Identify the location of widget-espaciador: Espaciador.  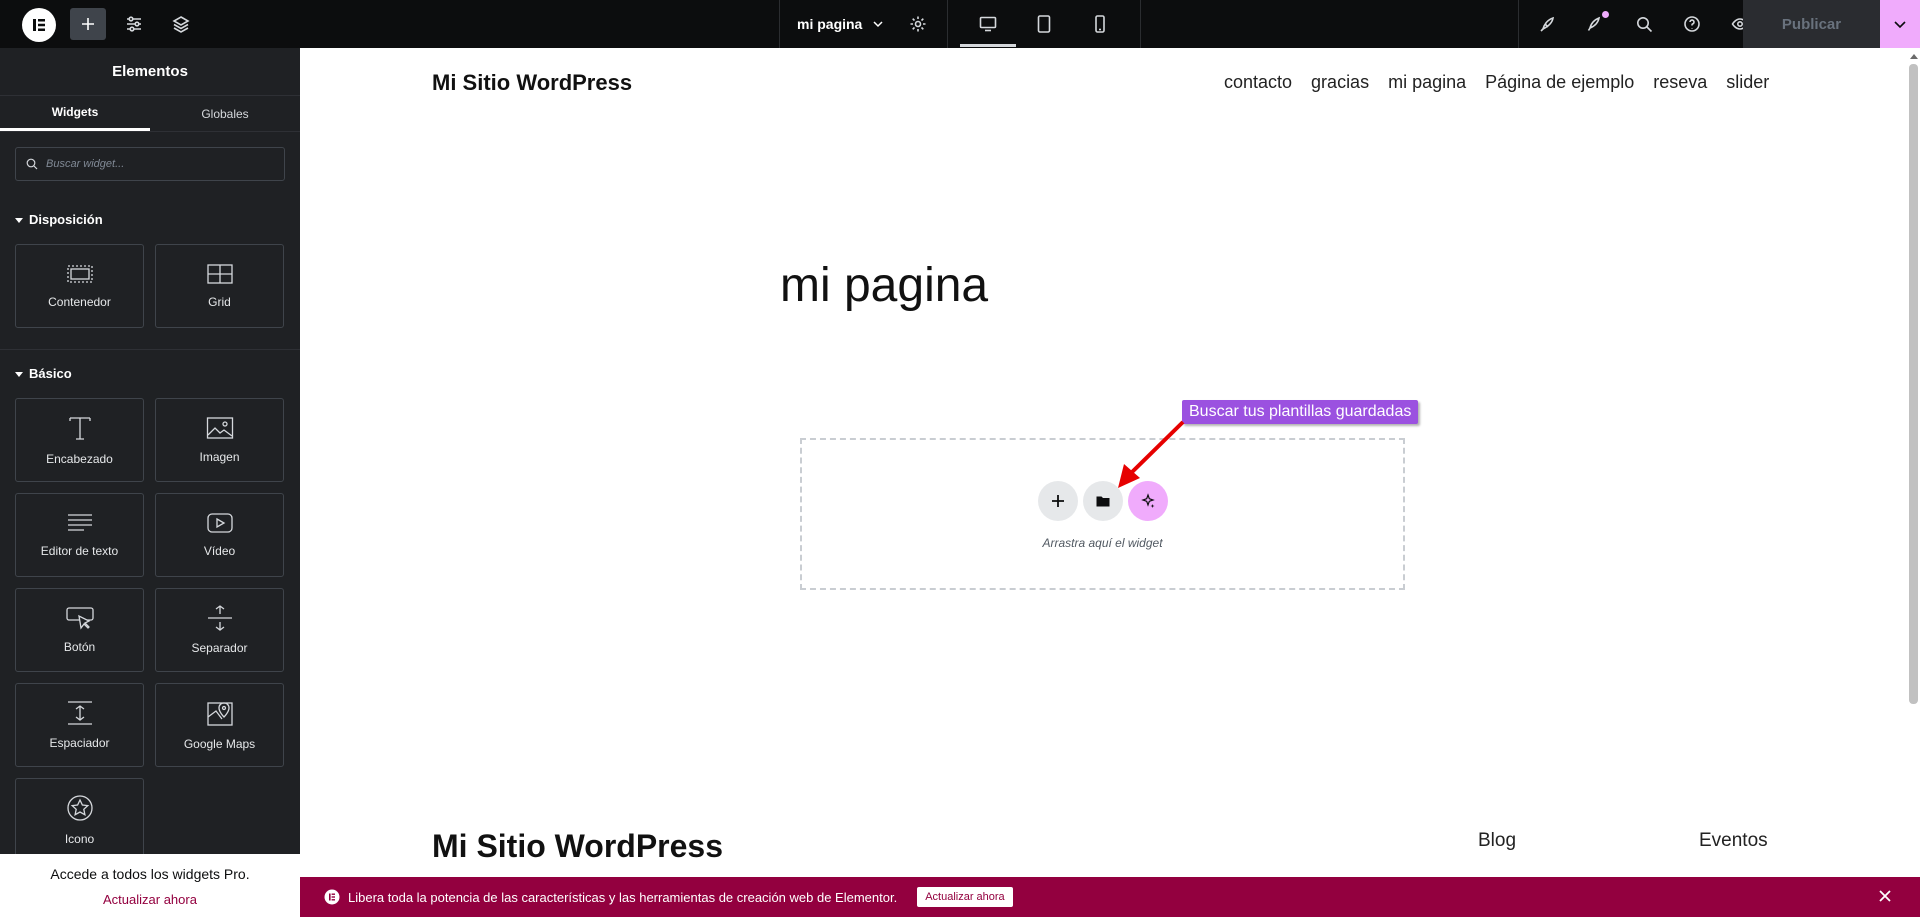
(79, 725).